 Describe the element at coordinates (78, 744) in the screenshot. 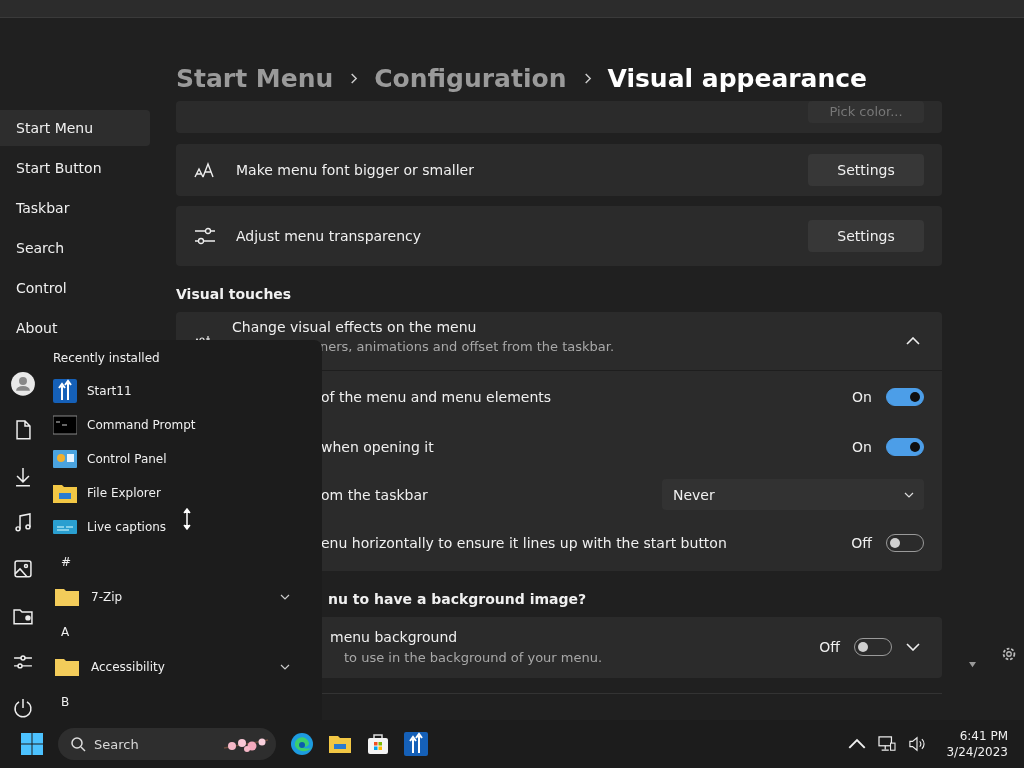

I see `search-icon` at that location.